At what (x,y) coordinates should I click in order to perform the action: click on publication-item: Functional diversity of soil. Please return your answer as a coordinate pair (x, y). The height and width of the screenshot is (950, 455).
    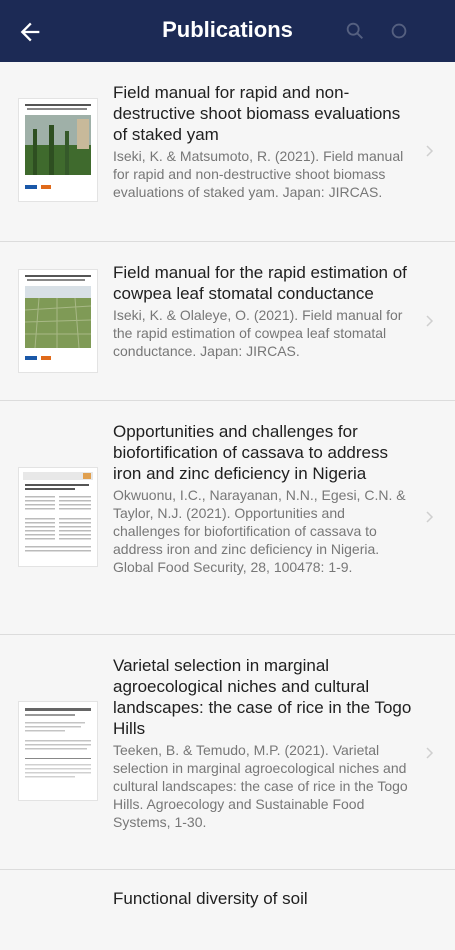
    Looking at the image, I should click on (227, 910).